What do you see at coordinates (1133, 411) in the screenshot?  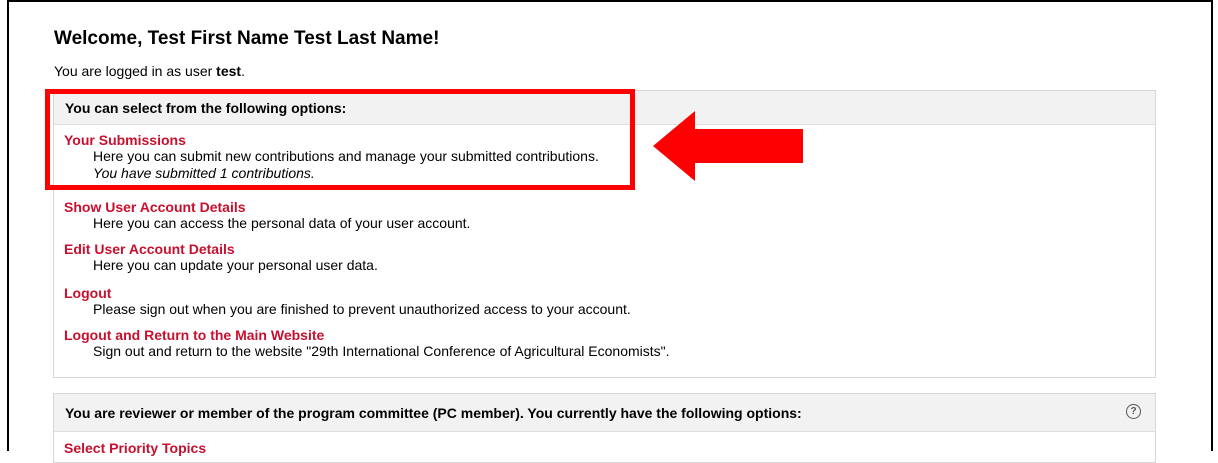 I see `question-circle-icon: ?` at bounding box center [1133, 411].